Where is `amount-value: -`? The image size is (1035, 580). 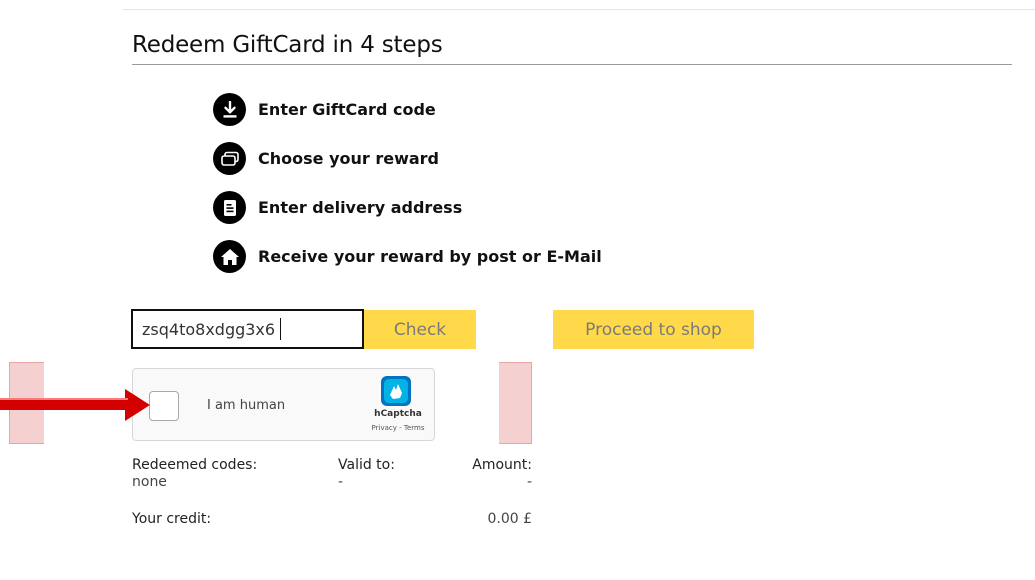
amount-value: - is located at coordinates (529, 482).